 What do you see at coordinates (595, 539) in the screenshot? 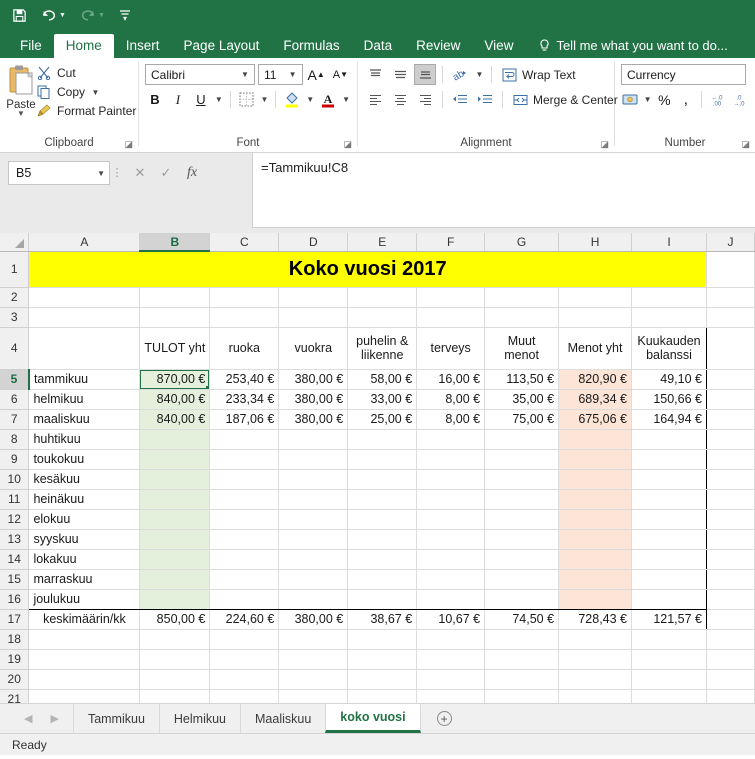
I see `cell-h13` at bounding box center [595, 539].